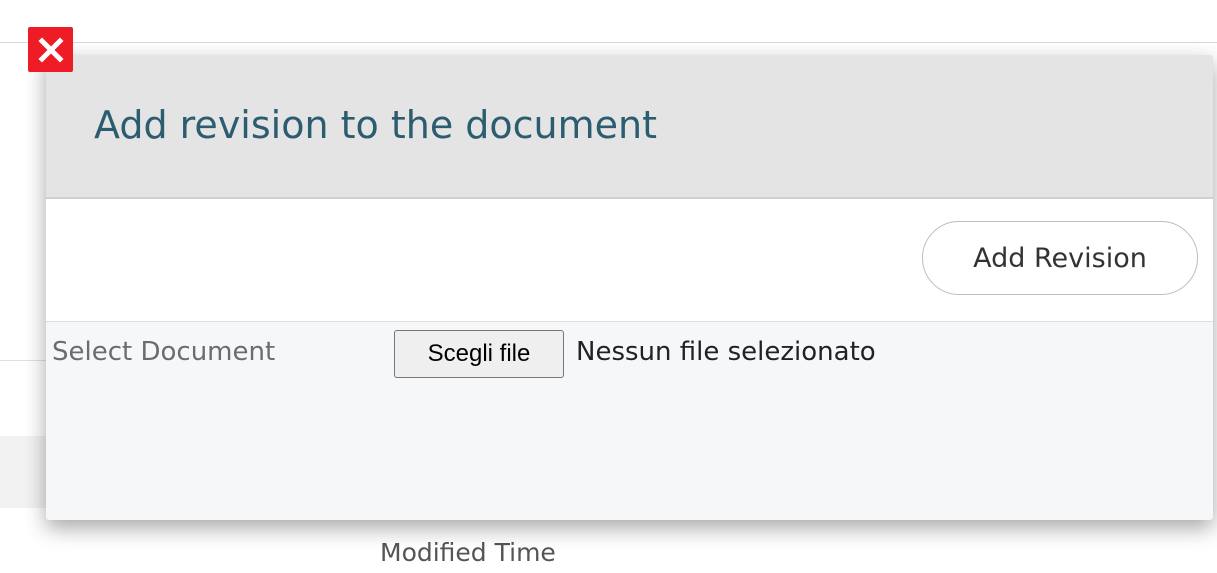  I want to click on add-revision-button: Add Revision, so click(1060, 258).